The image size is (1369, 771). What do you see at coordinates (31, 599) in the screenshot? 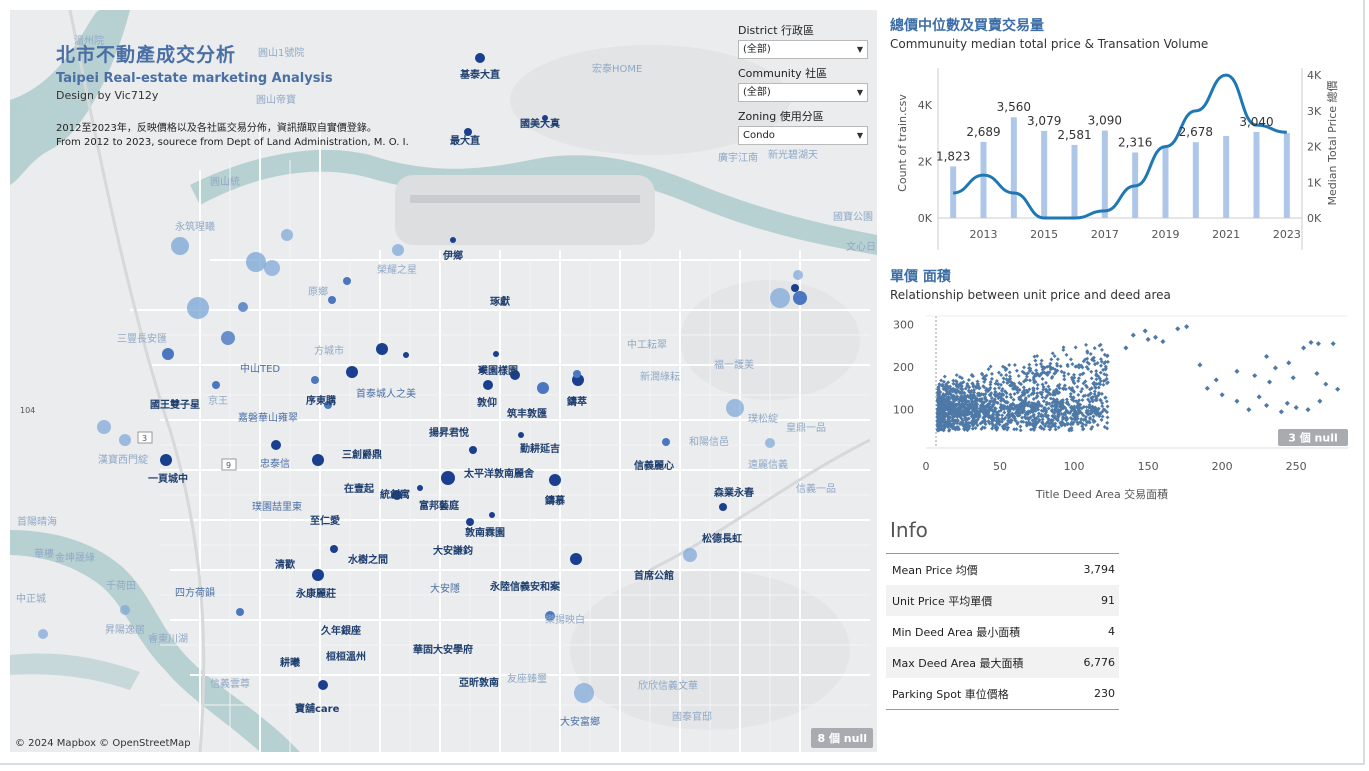
I see `basemap-label: 中正城` at bounding box center [31, 599].